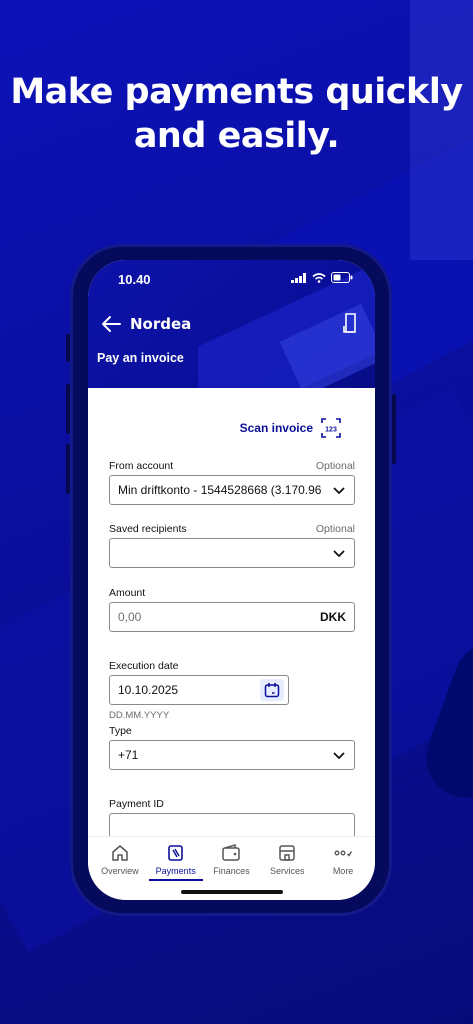 The width and height of the screenshot is (473, 1024). What do you see at coordinates (148, 690) in the screenshot?
I see `execution-date-value: 10.10.2025` at bounding box center [148, 690].